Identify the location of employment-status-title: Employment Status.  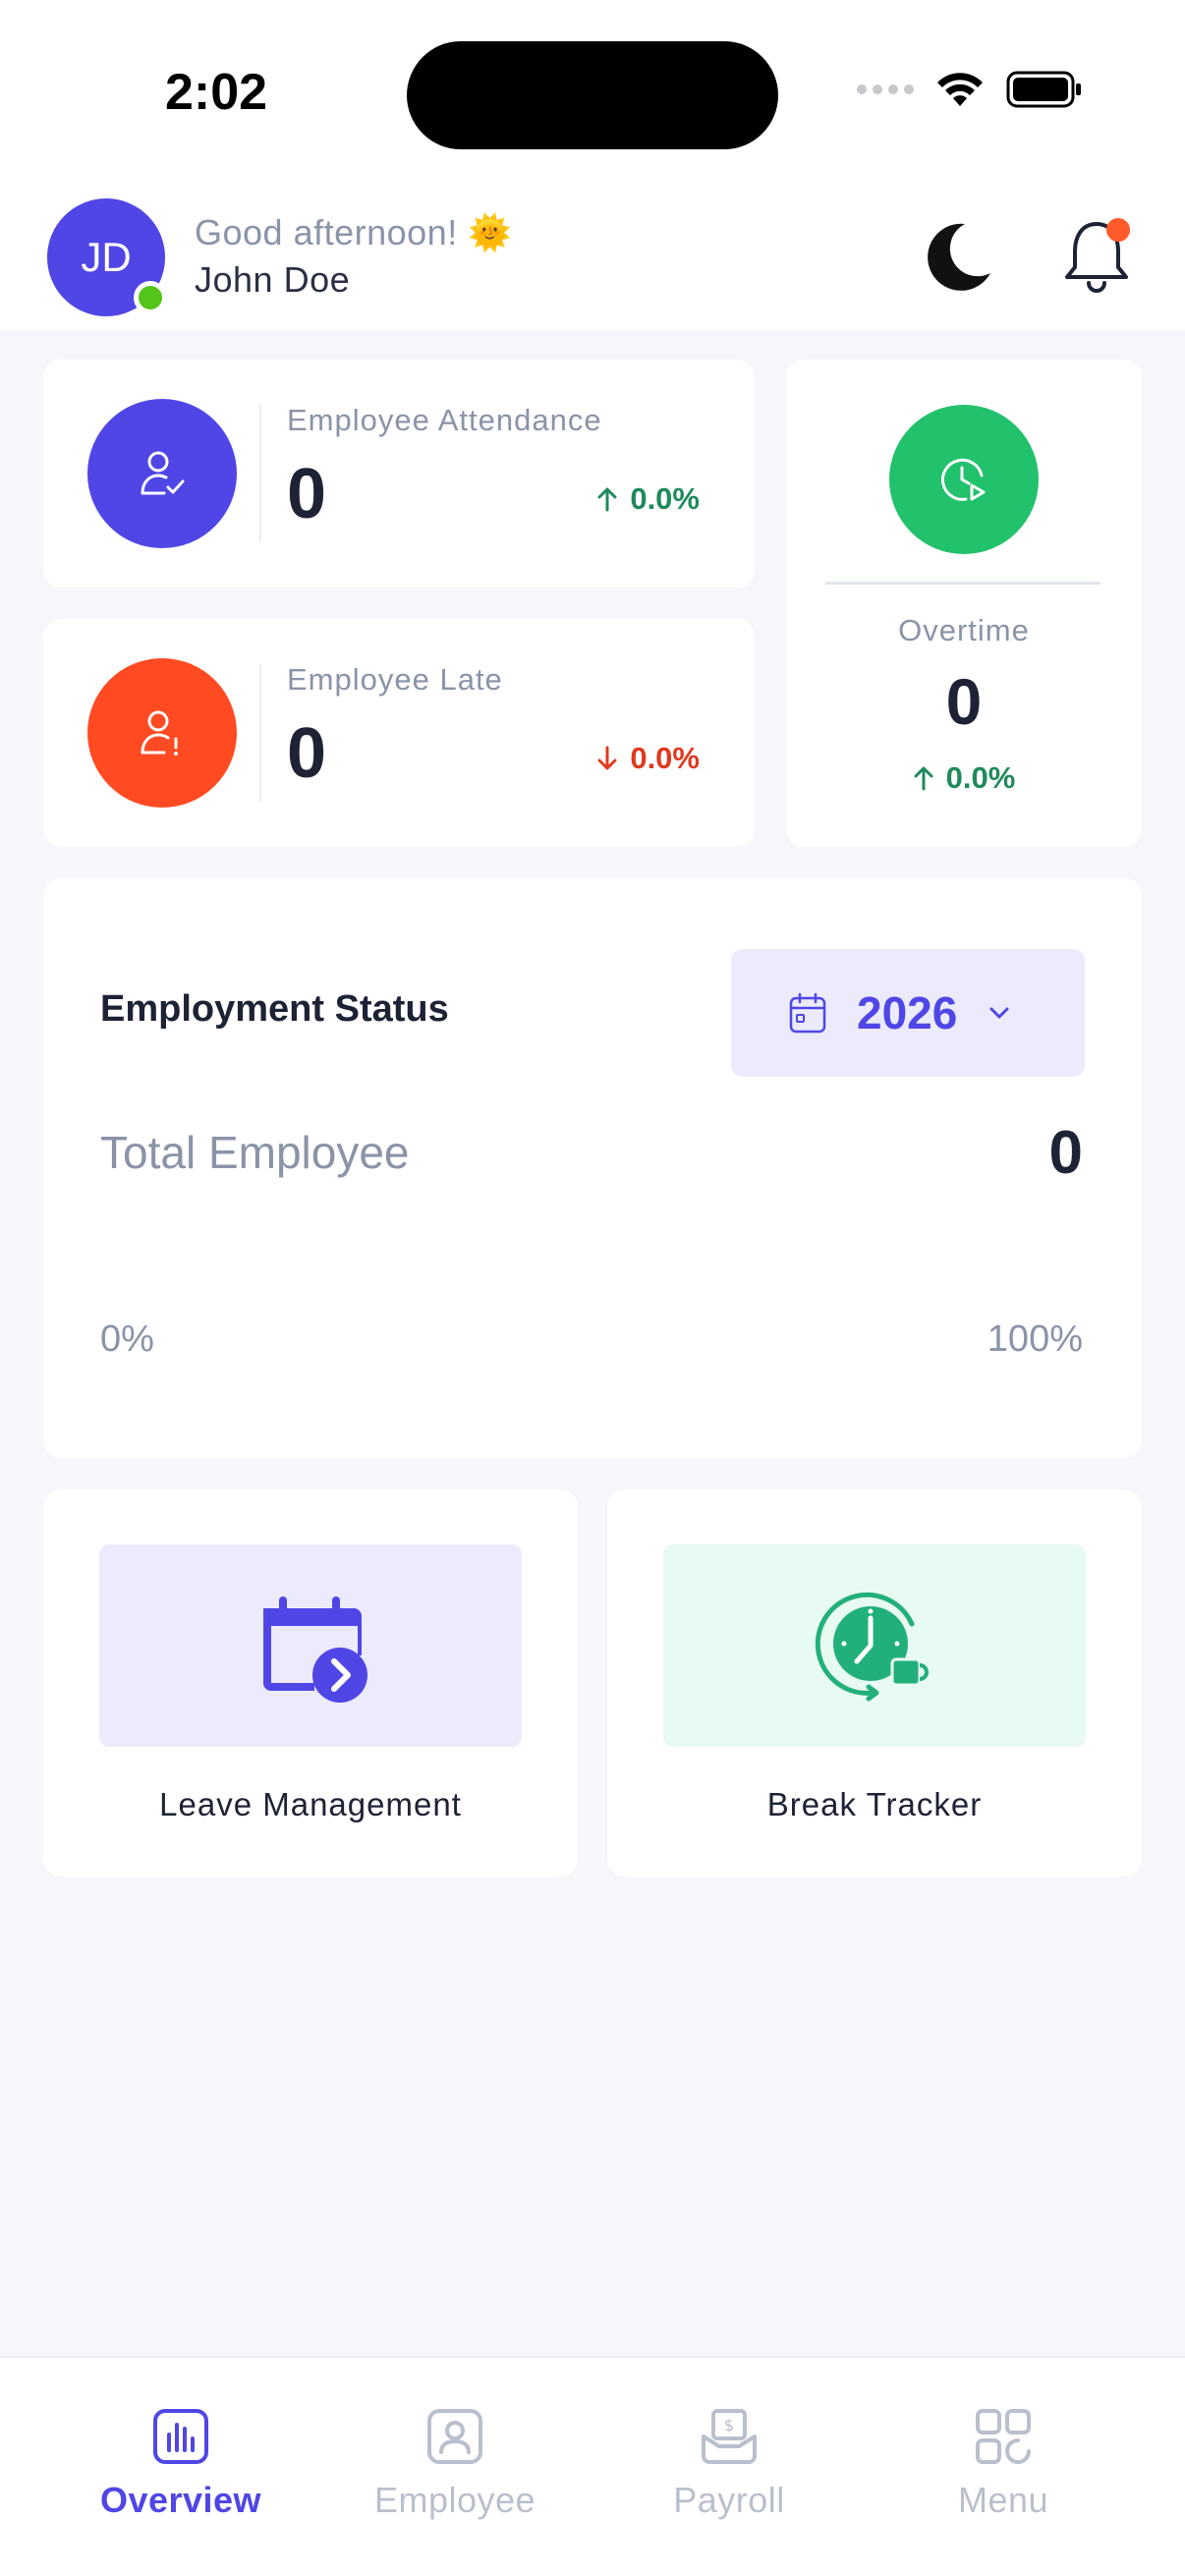
(275, 1009).